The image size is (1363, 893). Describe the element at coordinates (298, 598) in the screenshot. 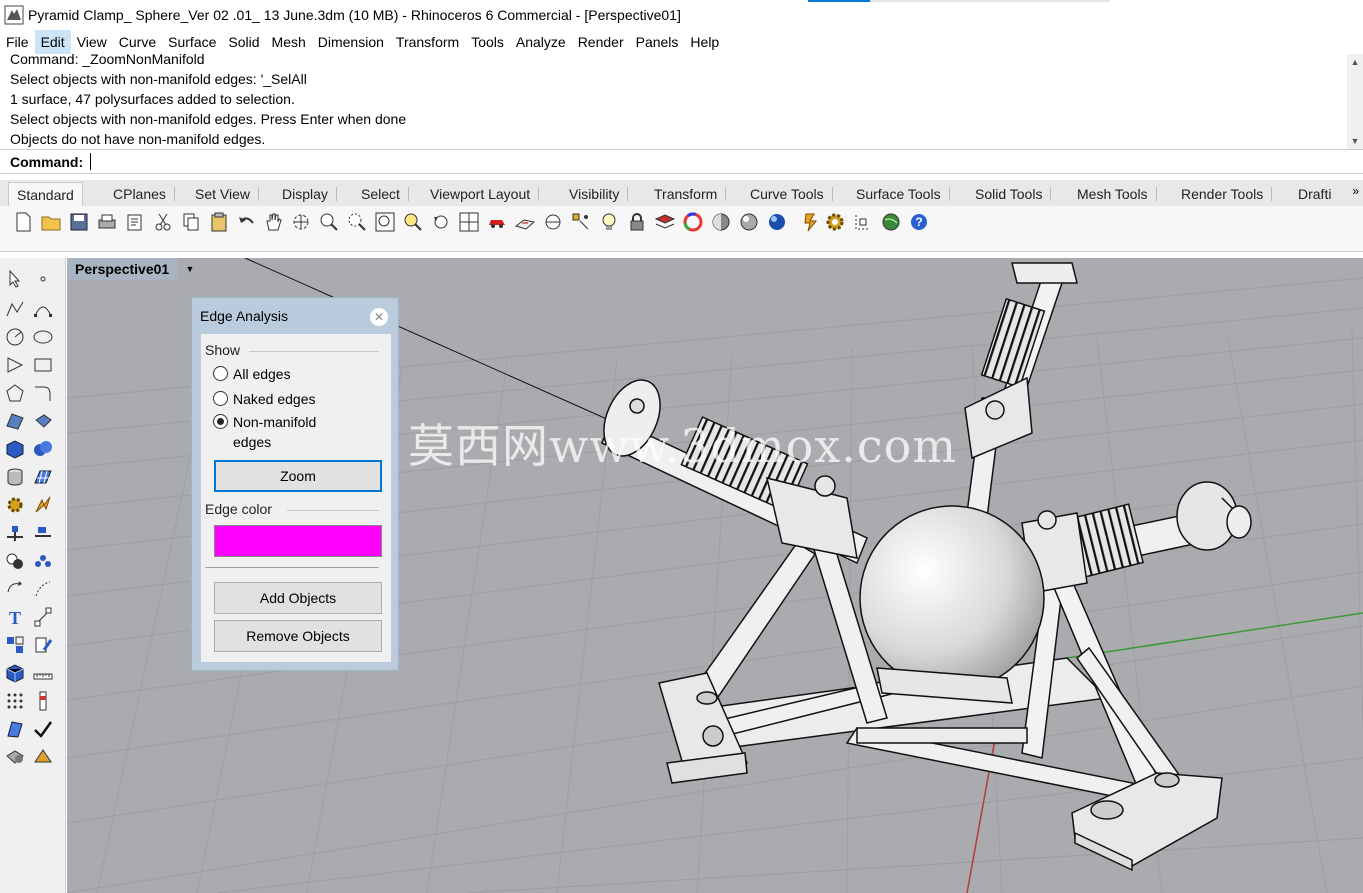

I see `add-objects-button: Add Objects` at that location.